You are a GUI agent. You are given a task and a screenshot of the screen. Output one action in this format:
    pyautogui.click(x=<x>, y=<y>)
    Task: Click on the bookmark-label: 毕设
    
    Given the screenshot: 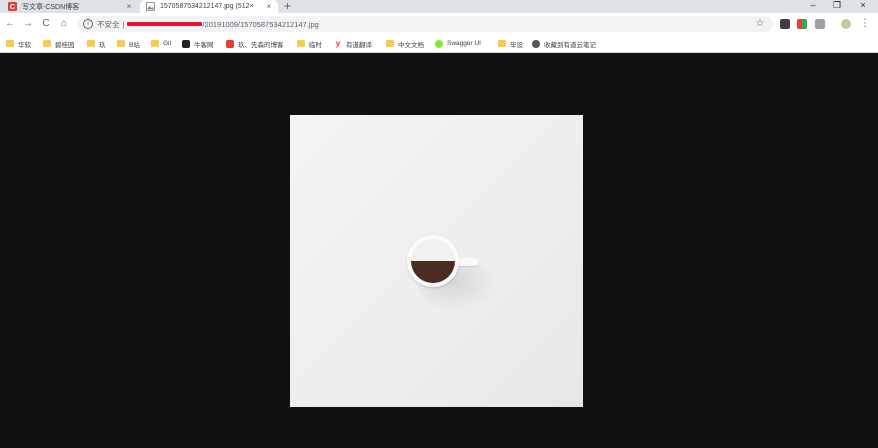 What is the action you would take?
    pyautogui.click(x=516, y=45)
    